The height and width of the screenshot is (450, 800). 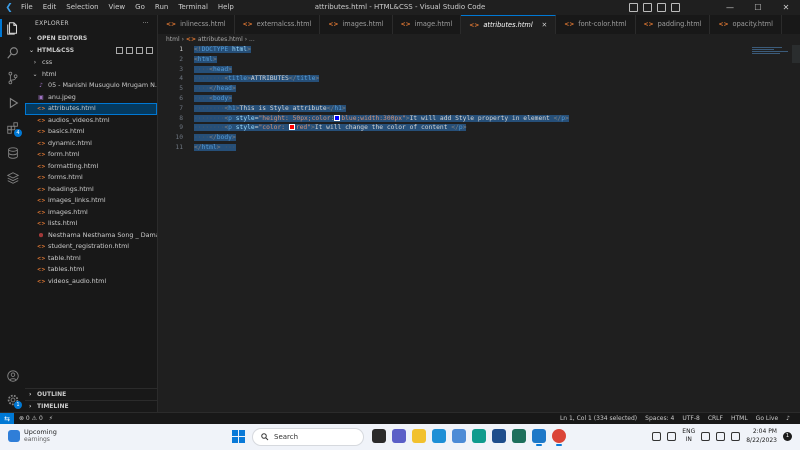 What do you see at coordinates (691, 418) in the screenshot?
I see `encoding: UTF-8` at bounding box center [691, 418].